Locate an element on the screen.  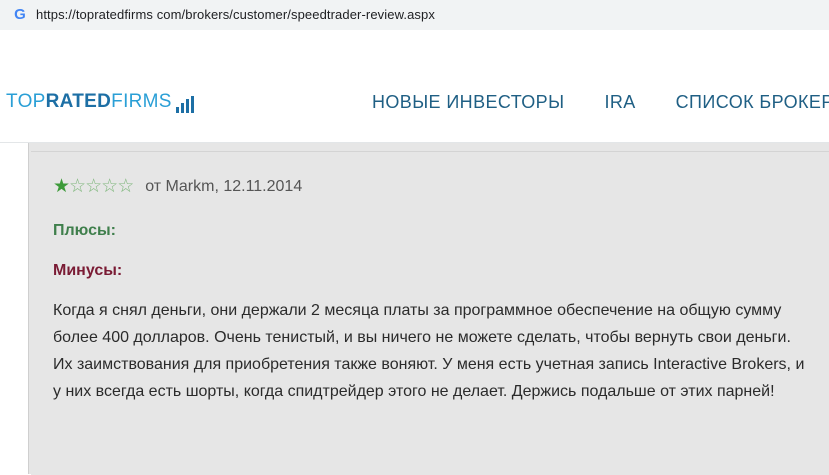
star-filled-icon: ★ is located at coordinates (61, 186).